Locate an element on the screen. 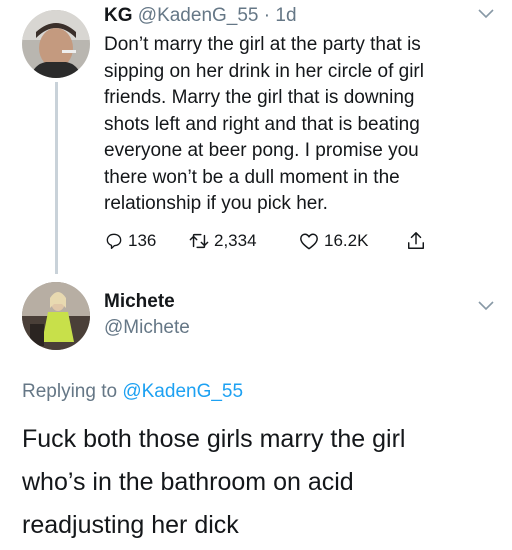  retweet-button: 2,334 is located at coordinates (222, 241).